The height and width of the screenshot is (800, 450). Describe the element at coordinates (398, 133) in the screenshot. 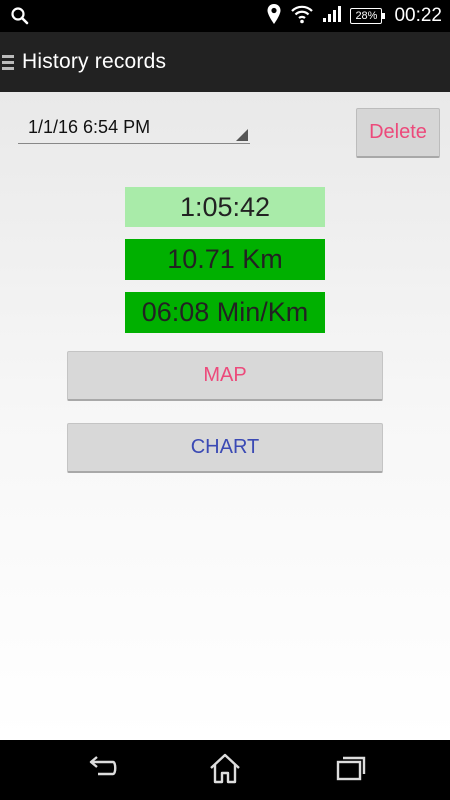

I see `delete-button: Delete` at that location.